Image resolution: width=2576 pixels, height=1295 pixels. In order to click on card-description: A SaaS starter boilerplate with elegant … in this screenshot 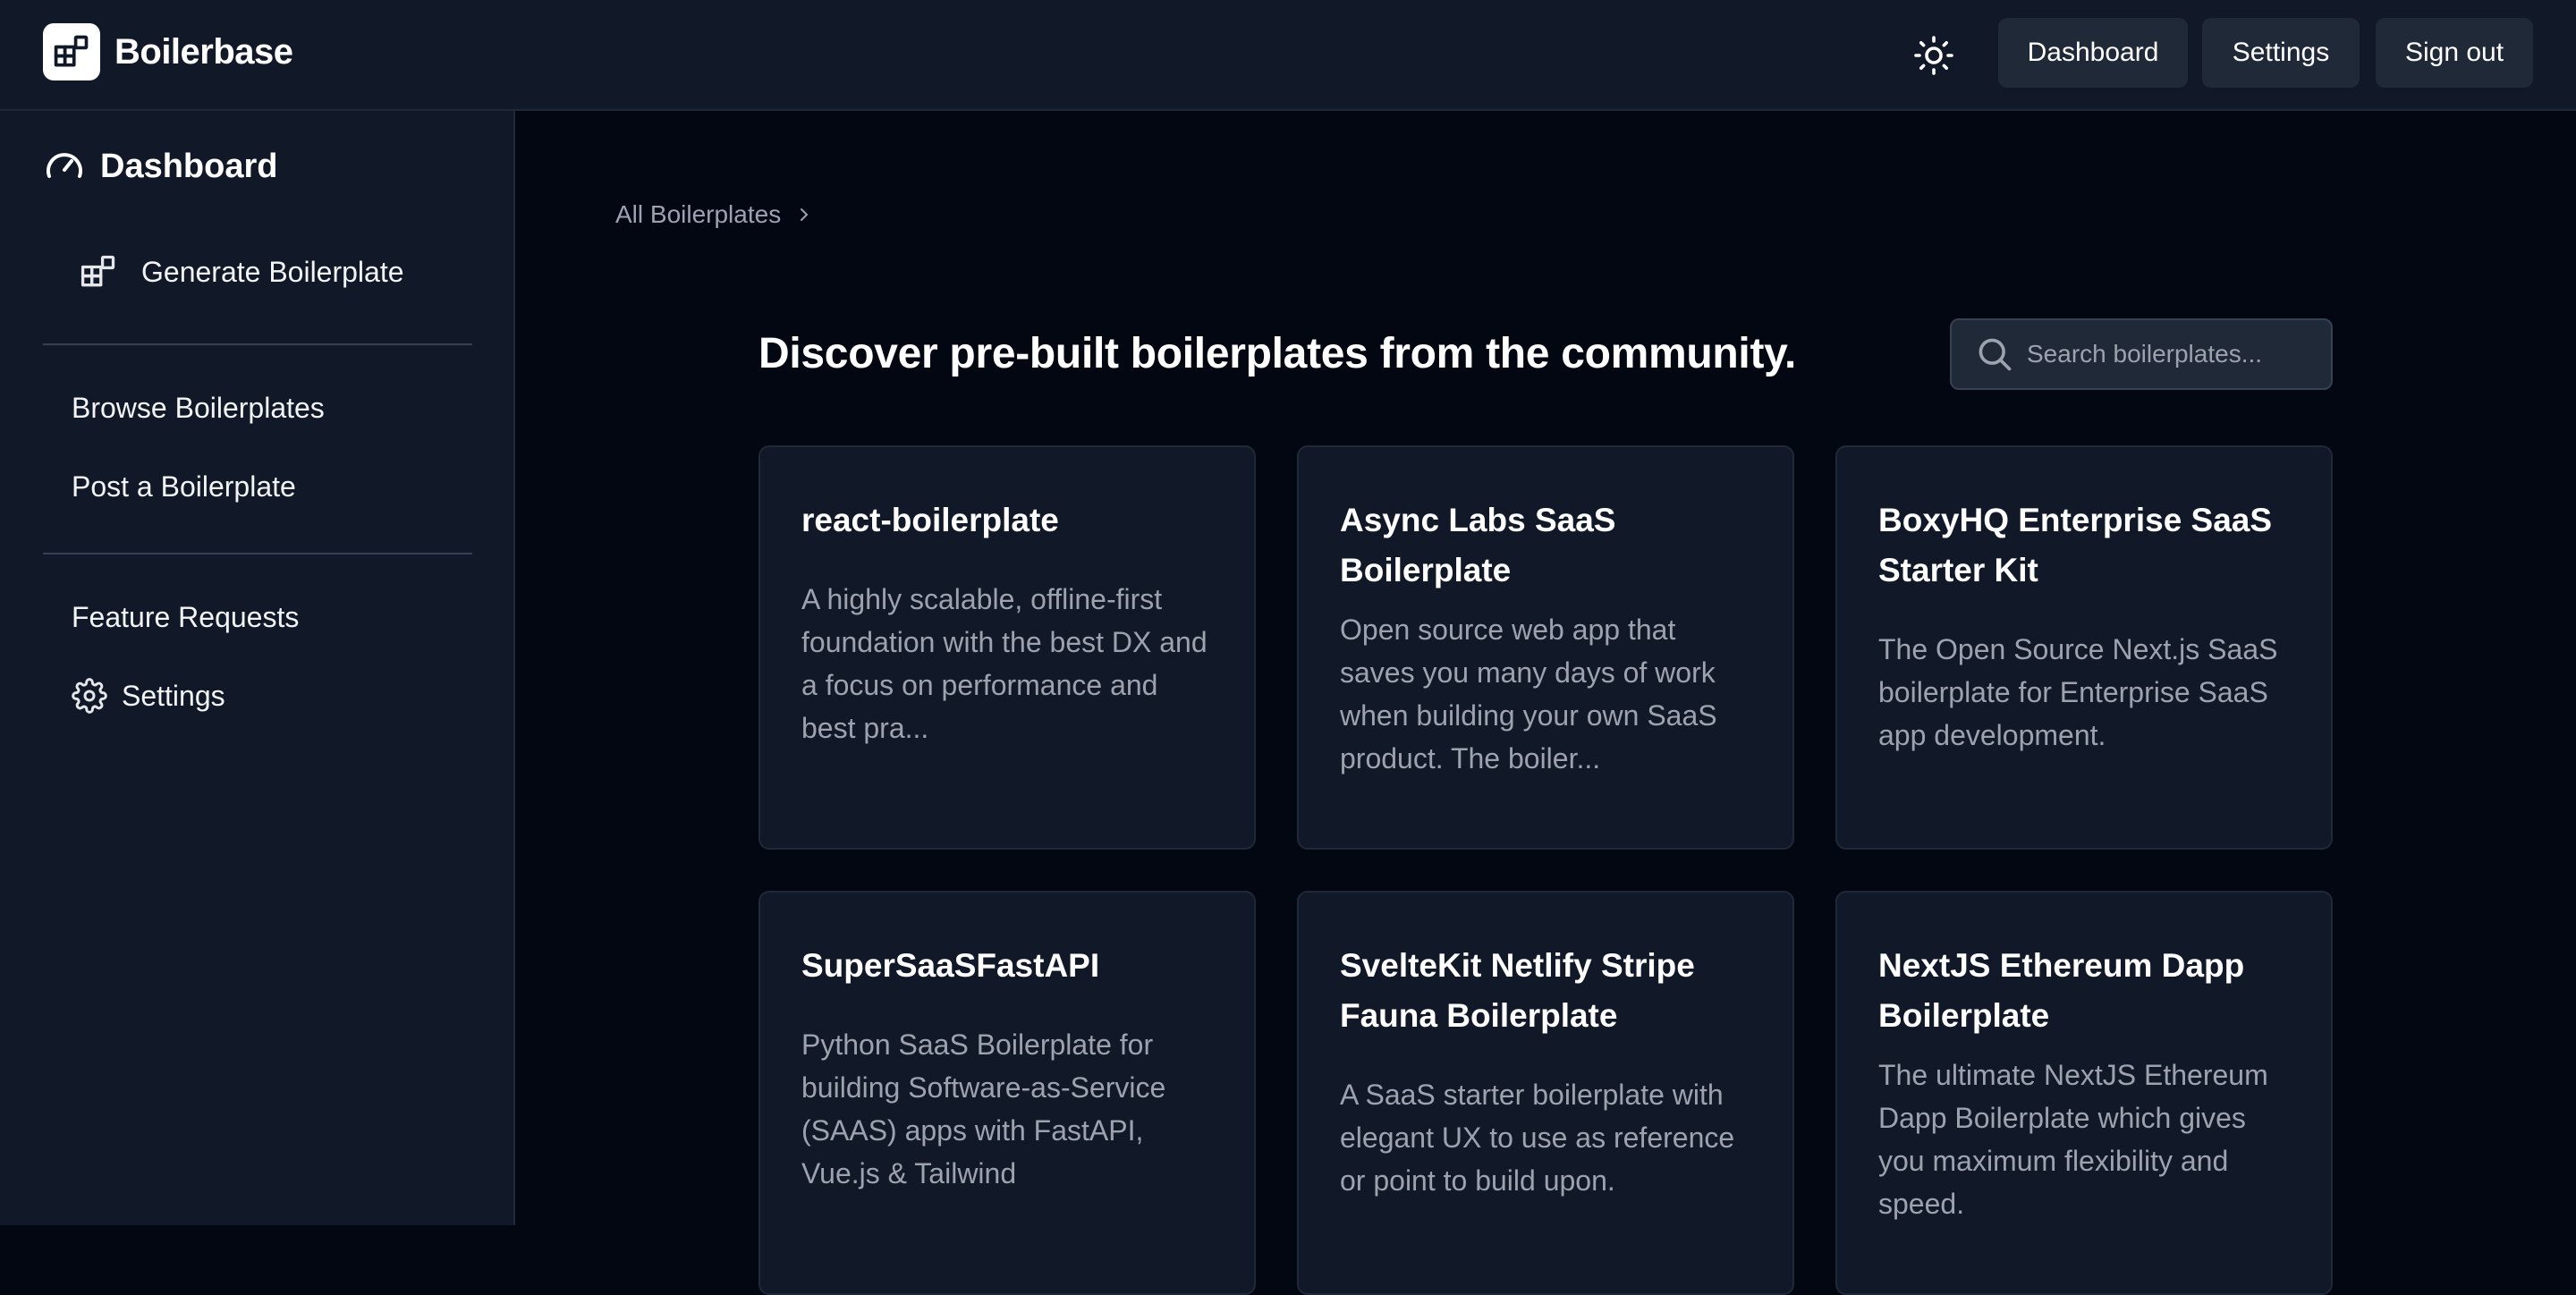, I will do `click(1537, 1138)`.